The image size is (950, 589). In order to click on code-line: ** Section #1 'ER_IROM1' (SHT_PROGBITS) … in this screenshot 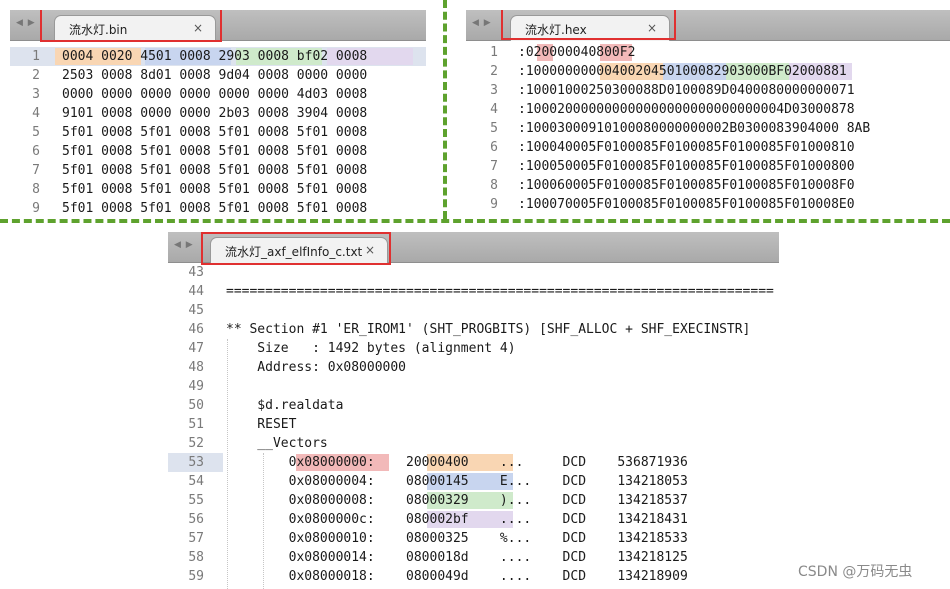, I will do `click(488, 329)`.